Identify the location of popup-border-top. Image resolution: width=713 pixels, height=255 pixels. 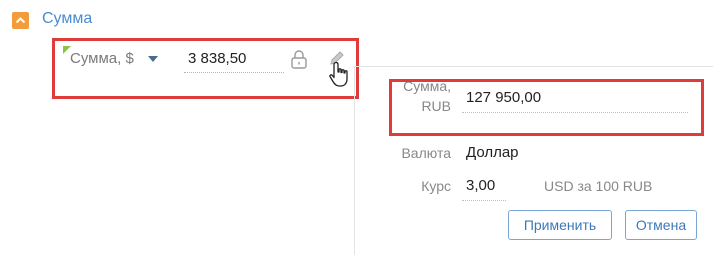
(533, 66).